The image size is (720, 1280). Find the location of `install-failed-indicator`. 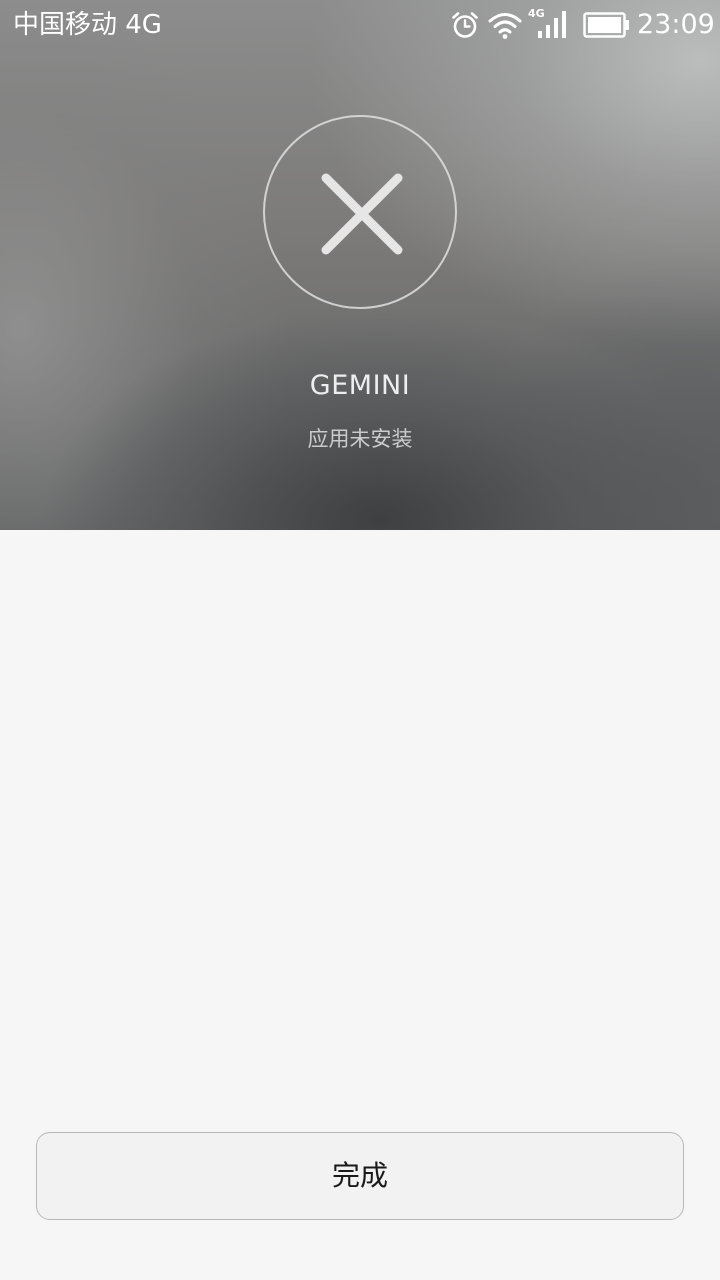

install-failed-indicator is located at coordinates (360, 212).